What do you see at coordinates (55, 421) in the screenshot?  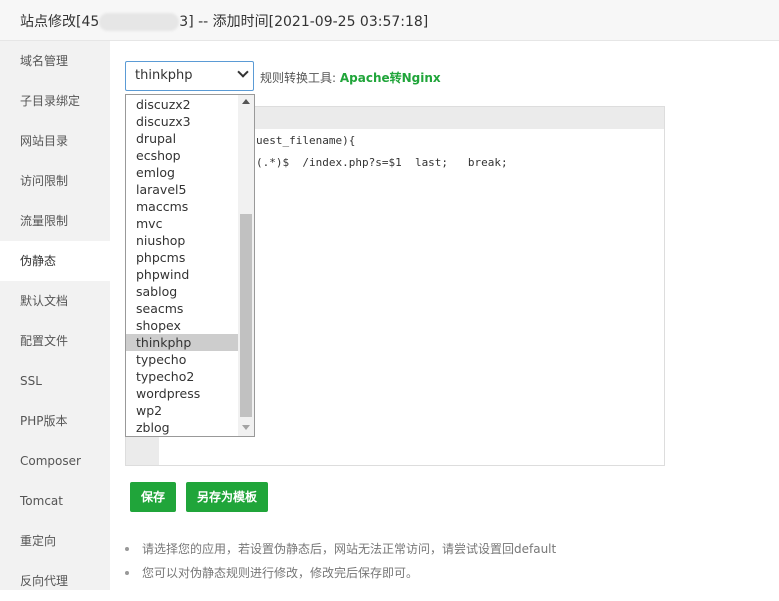 I see `sidebar-item-php-version: PHP版本` at bounding box center [55, 421].